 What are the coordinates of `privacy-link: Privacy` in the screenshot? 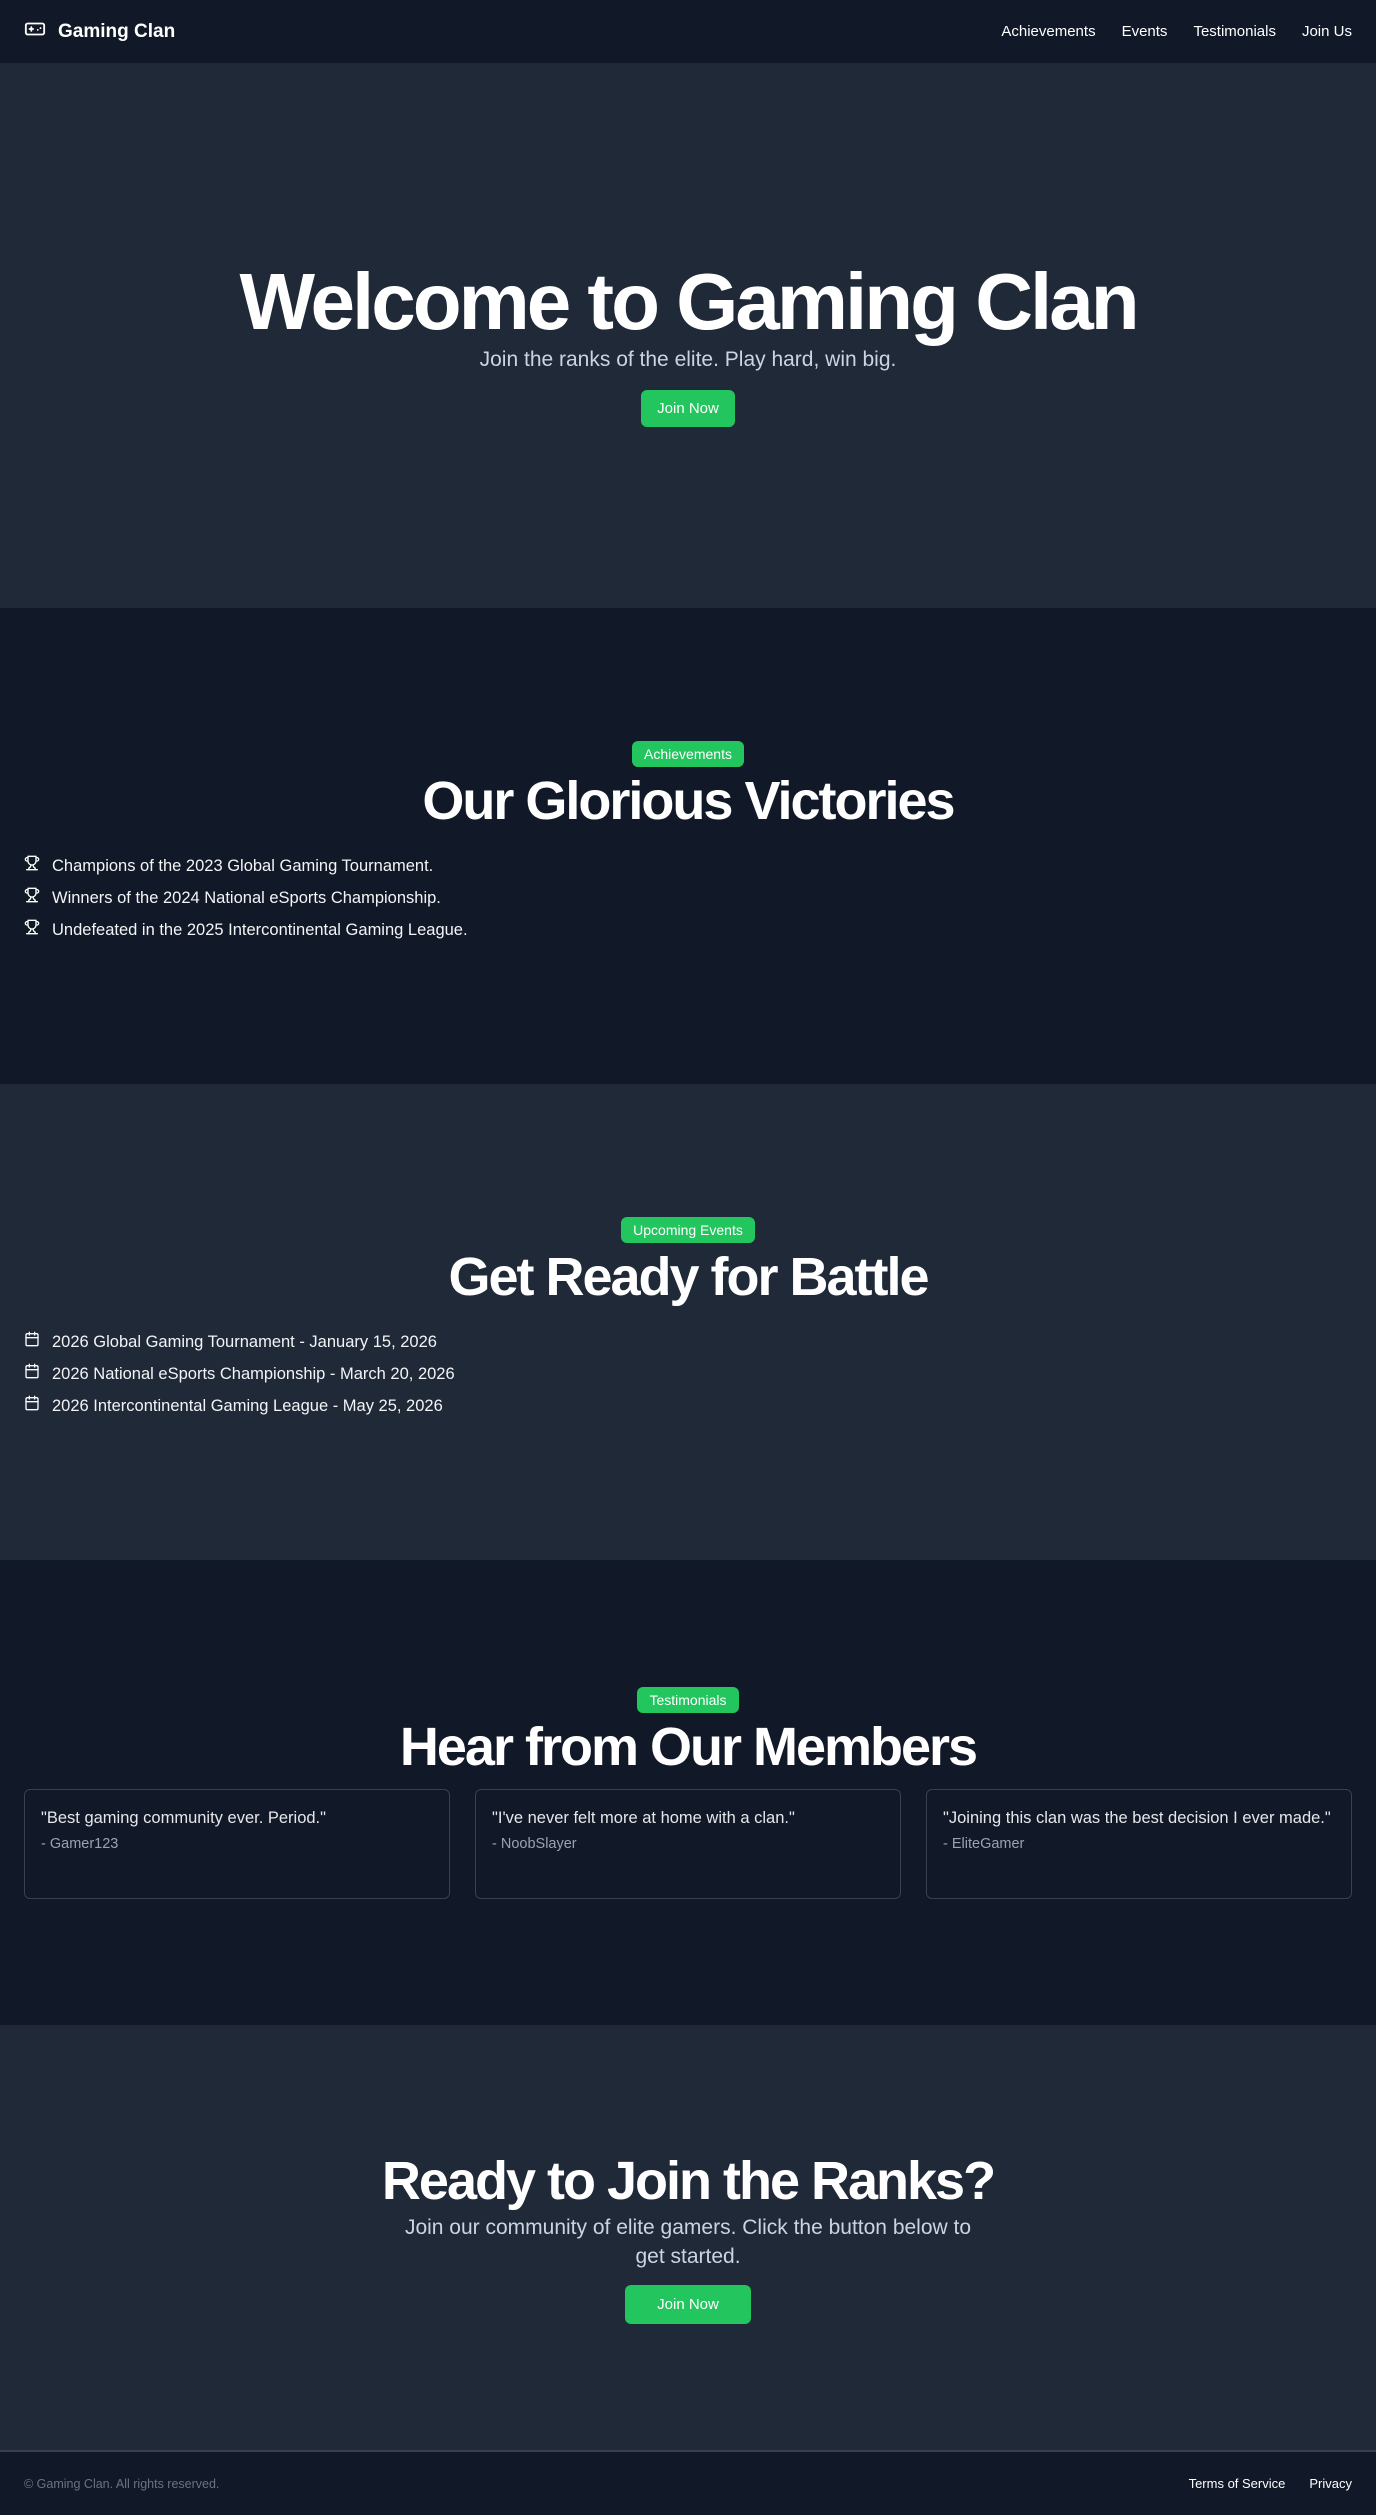 It's located at (1330, 2483).